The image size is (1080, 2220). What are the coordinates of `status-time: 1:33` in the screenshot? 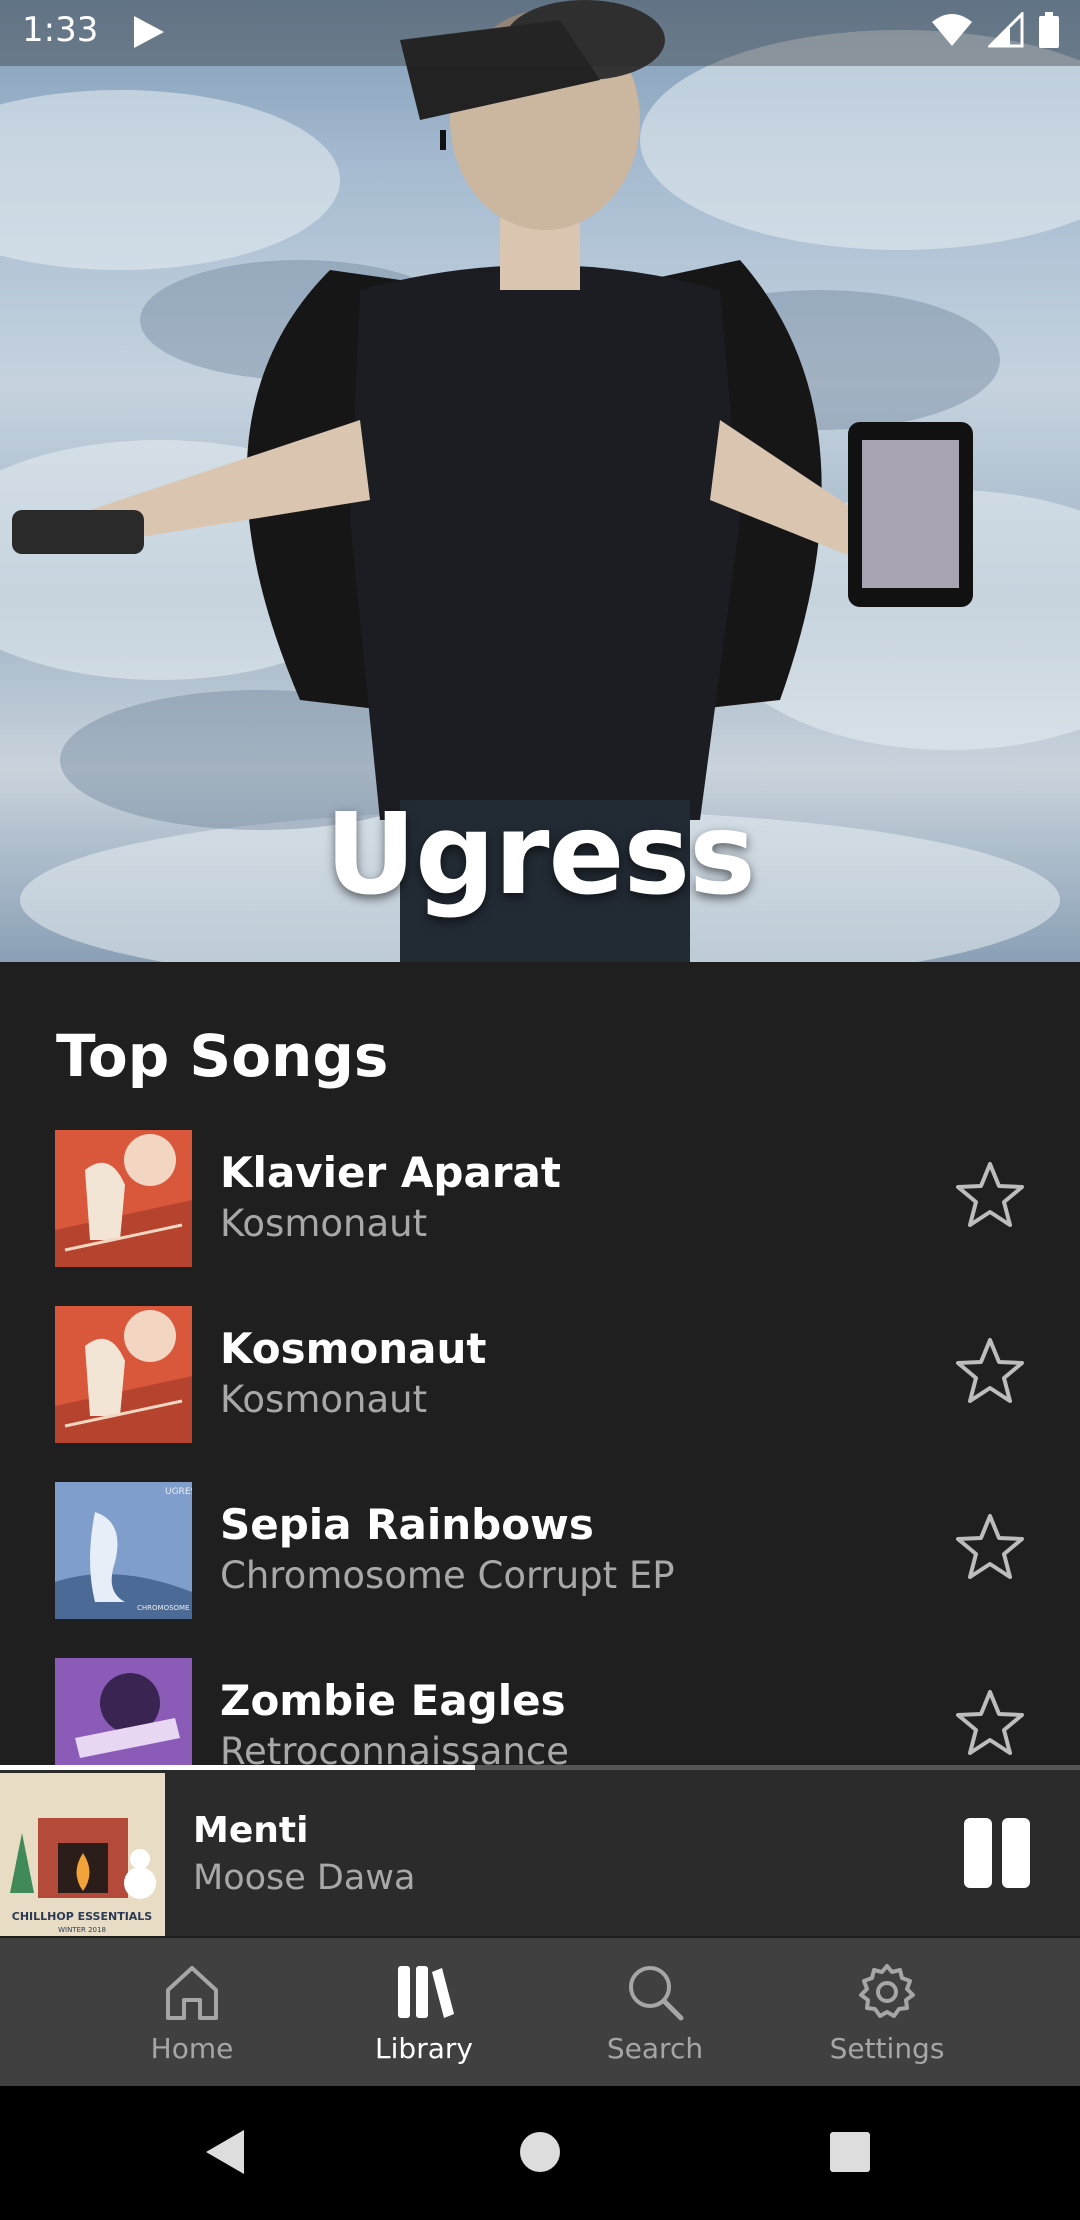 It's located at (60, 30).